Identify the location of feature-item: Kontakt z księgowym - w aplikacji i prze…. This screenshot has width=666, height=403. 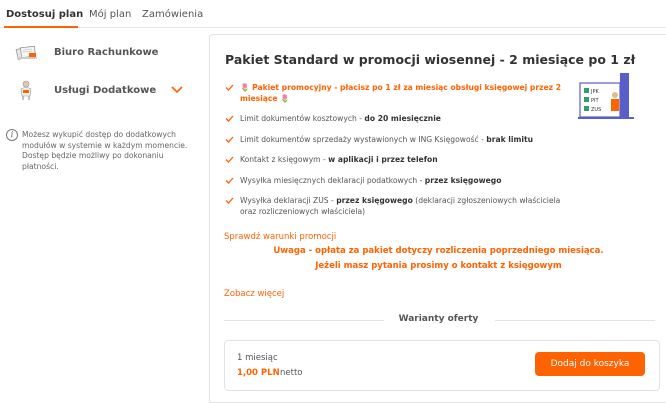
(395, 160).